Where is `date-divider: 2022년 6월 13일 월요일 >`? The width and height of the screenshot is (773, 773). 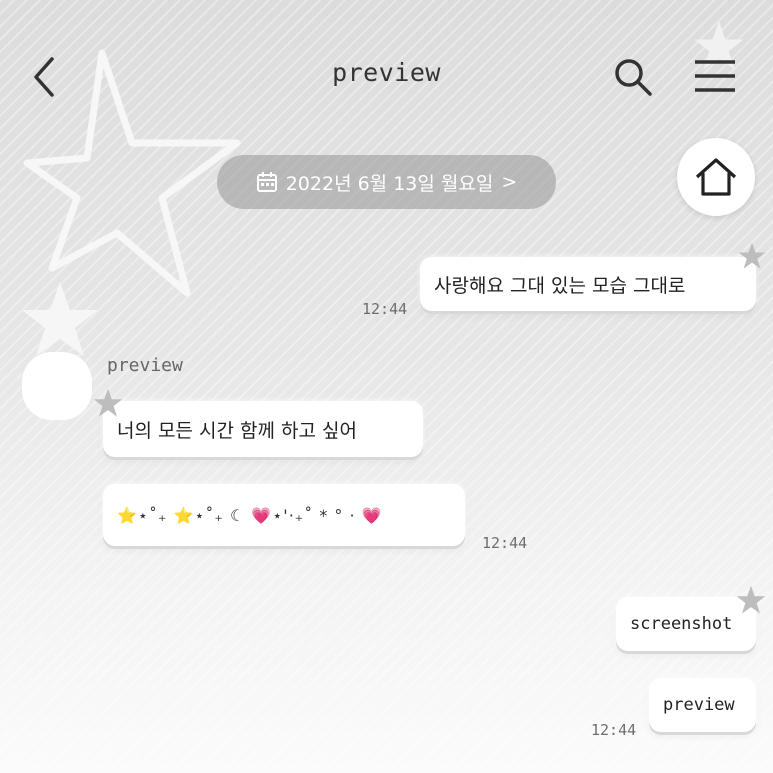
date-divider: 2022년 6월 13일 월요일 > is located at coordinates (386, 182).